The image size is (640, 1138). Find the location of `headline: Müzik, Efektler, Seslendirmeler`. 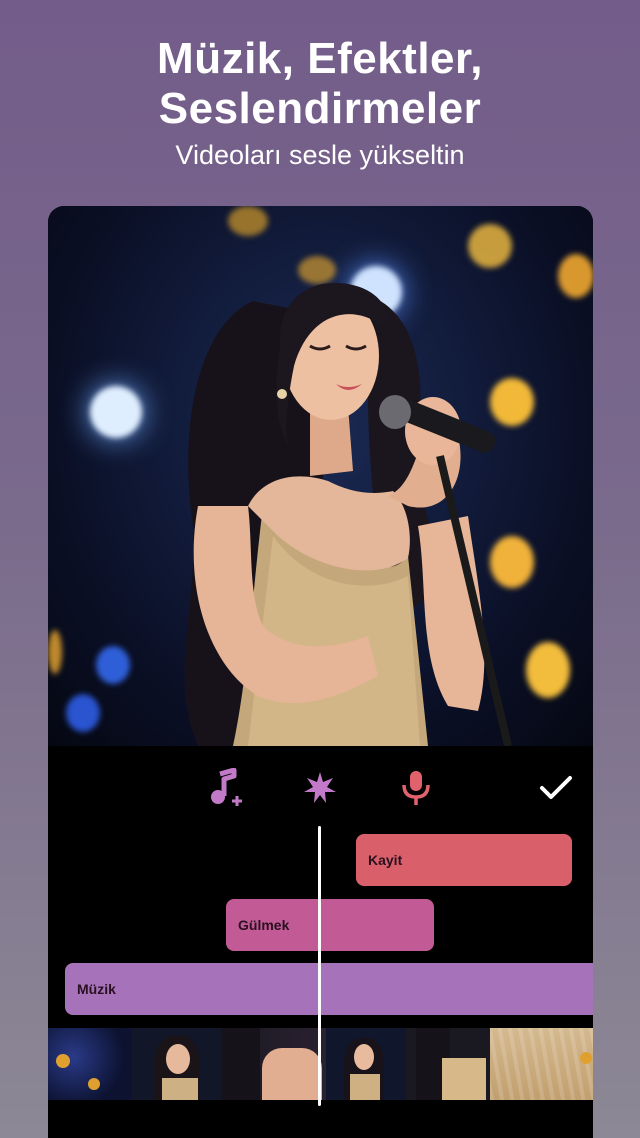

headline: Müzik, Efektler, Seslendirmeler is located at coordinates (320, 84).